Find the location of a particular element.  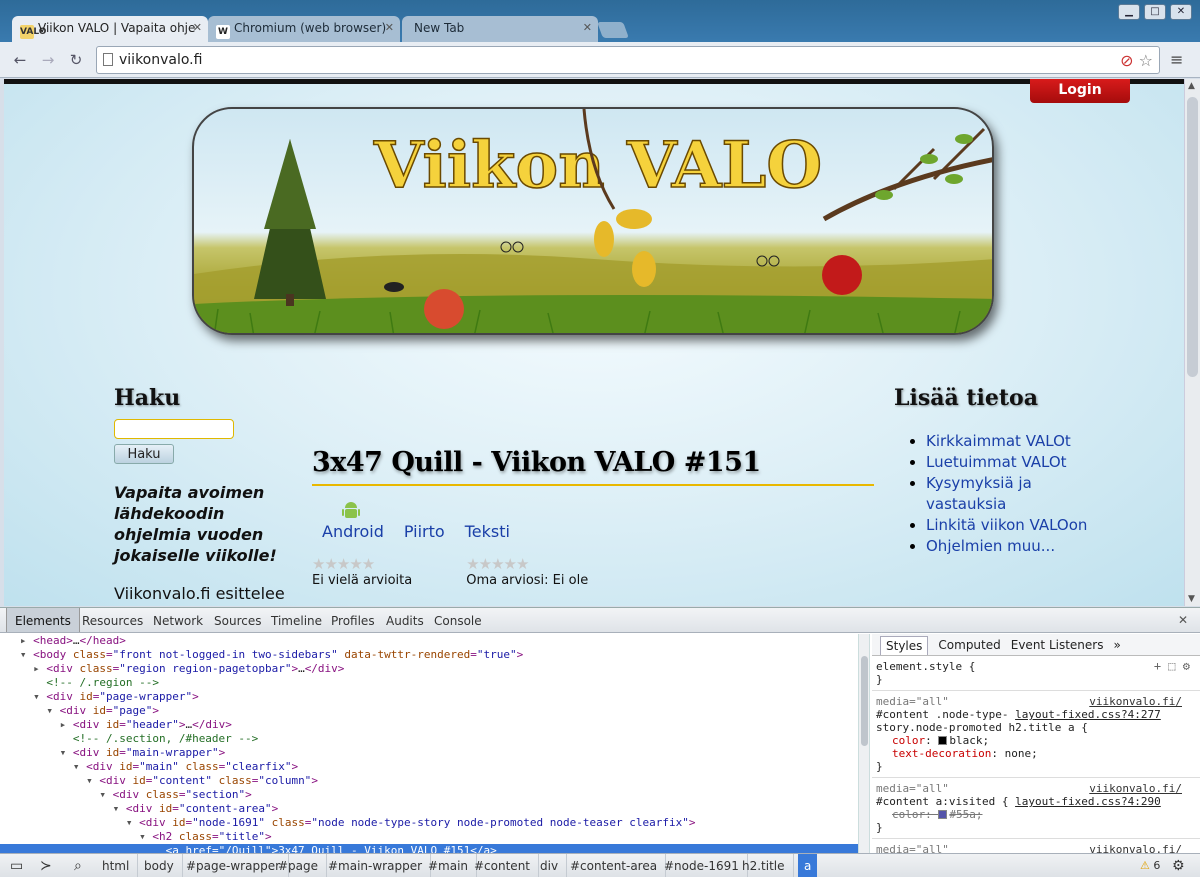

more-tabs-icon: » is located at coordinates (1116, 646).